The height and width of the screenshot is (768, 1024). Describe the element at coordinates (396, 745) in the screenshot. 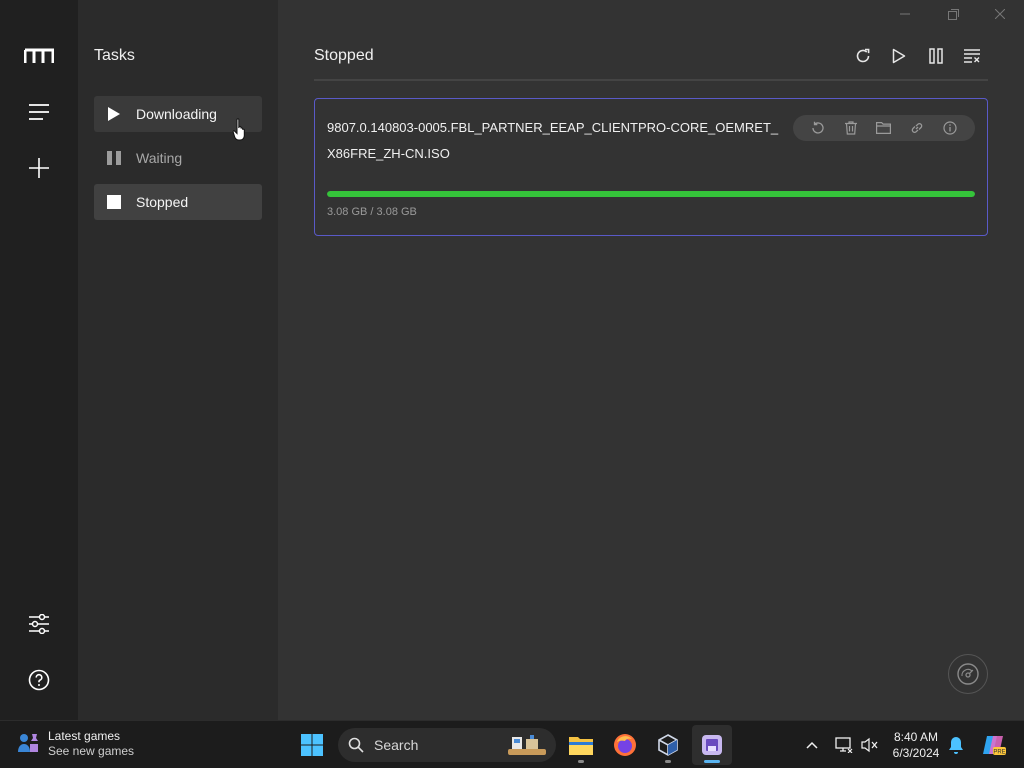

I see `search-label: Search` at that location.